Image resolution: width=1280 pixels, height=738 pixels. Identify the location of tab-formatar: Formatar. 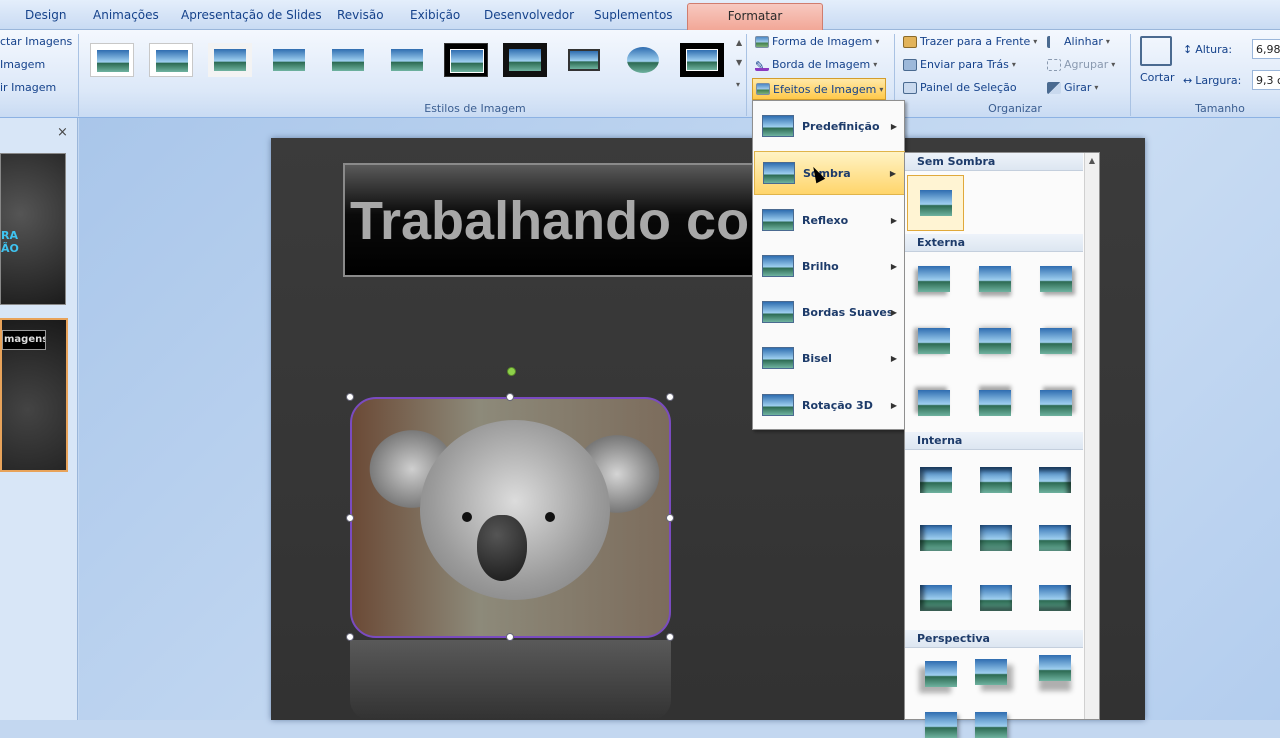
(755, 16).